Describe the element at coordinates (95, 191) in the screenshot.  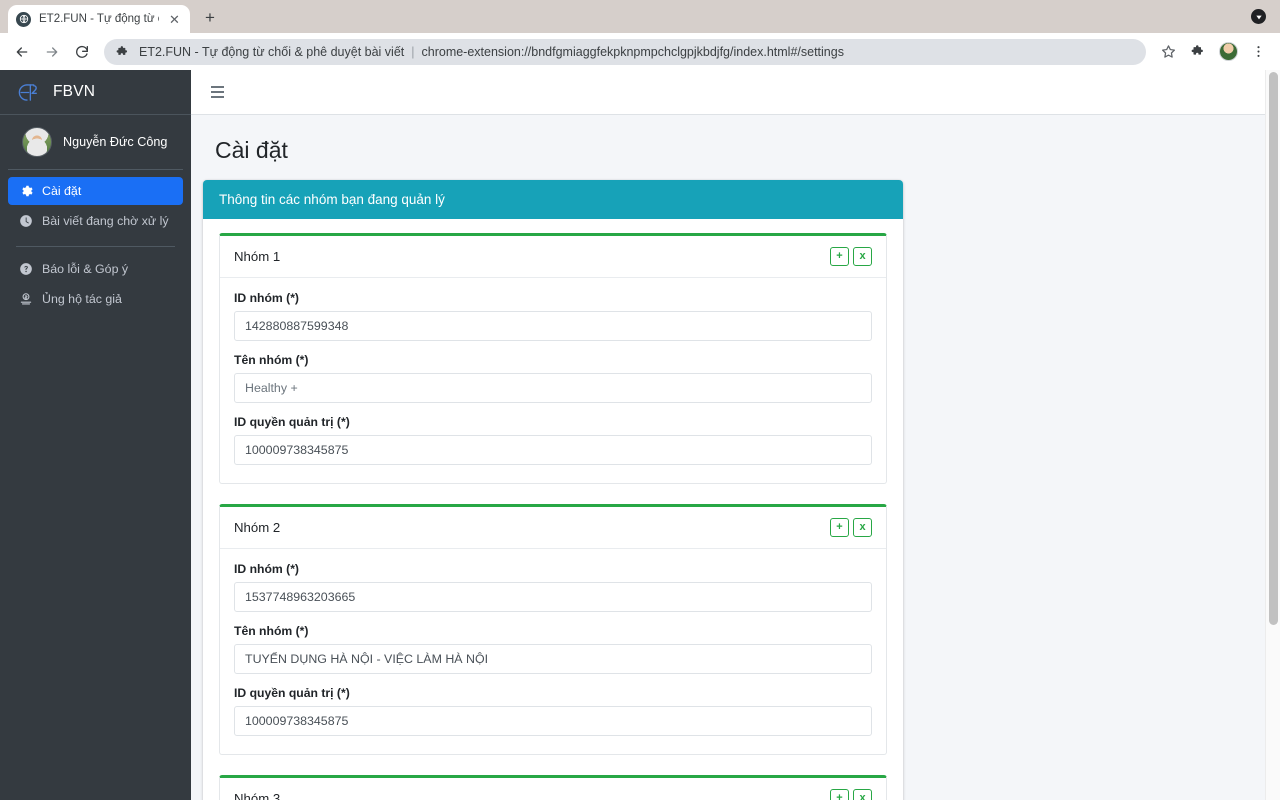
I see `sidebar-item-settings: Cài đặt` at that location.